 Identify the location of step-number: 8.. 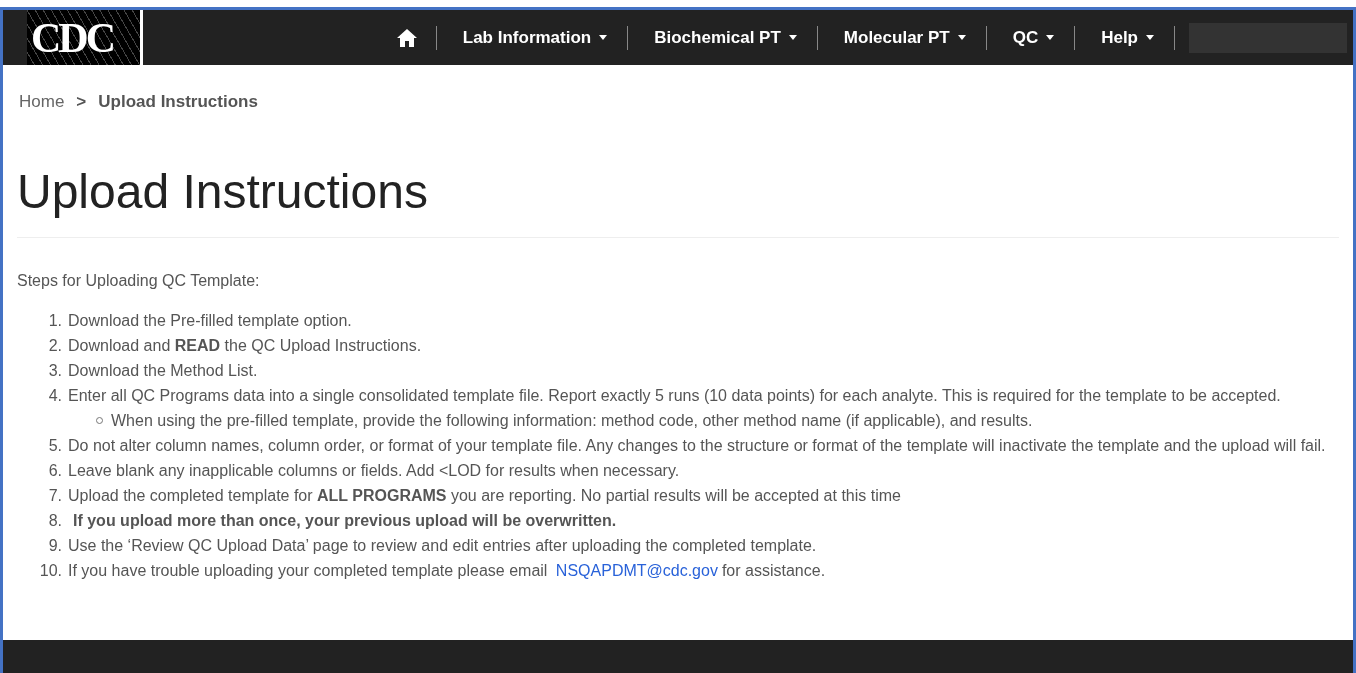
(55, 521).